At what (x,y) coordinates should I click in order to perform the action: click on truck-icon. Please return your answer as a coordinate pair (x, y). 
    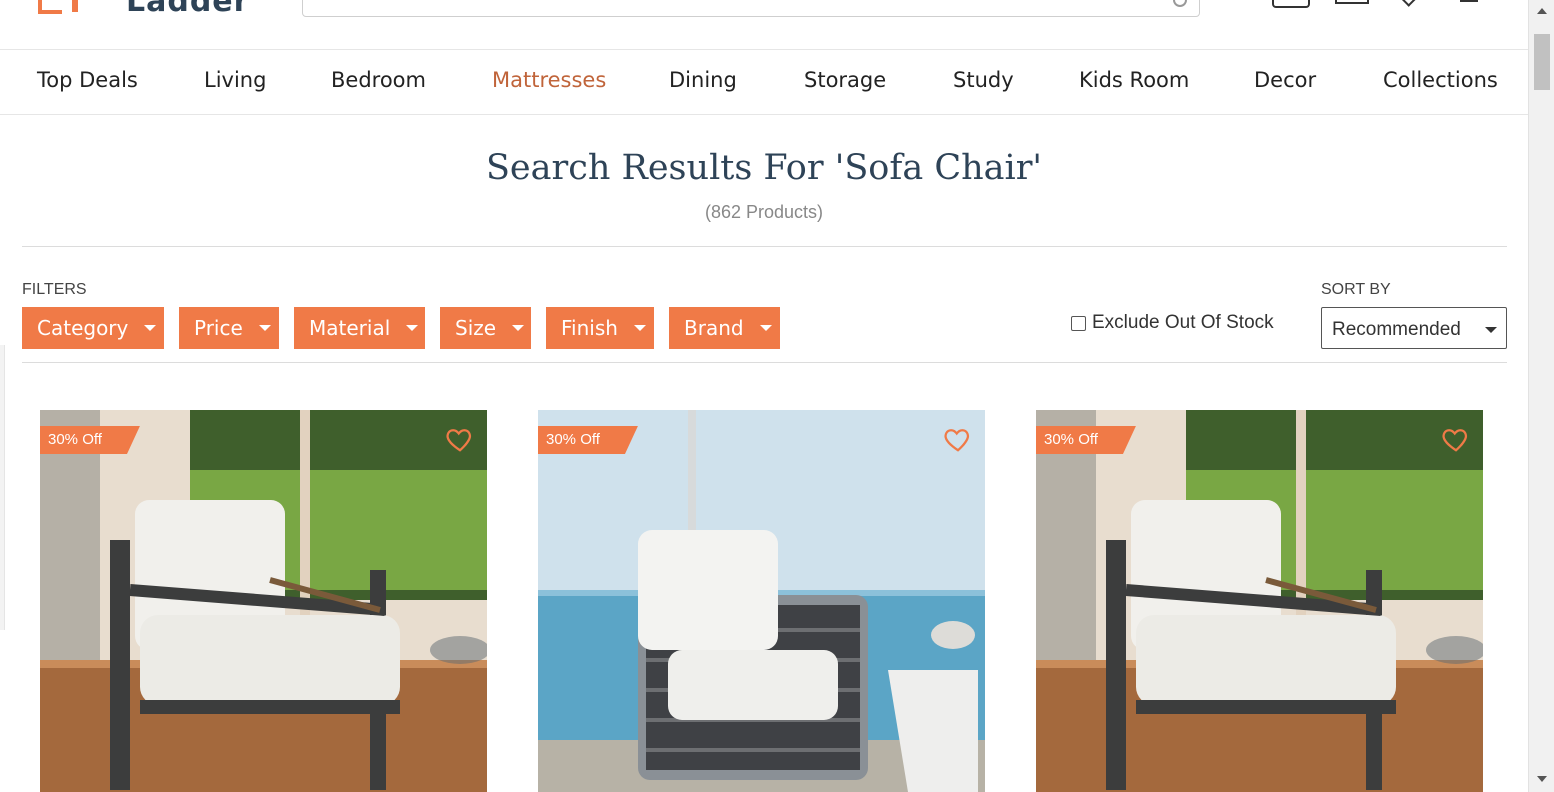
    Looking at the image, I should click on (1291, 4).